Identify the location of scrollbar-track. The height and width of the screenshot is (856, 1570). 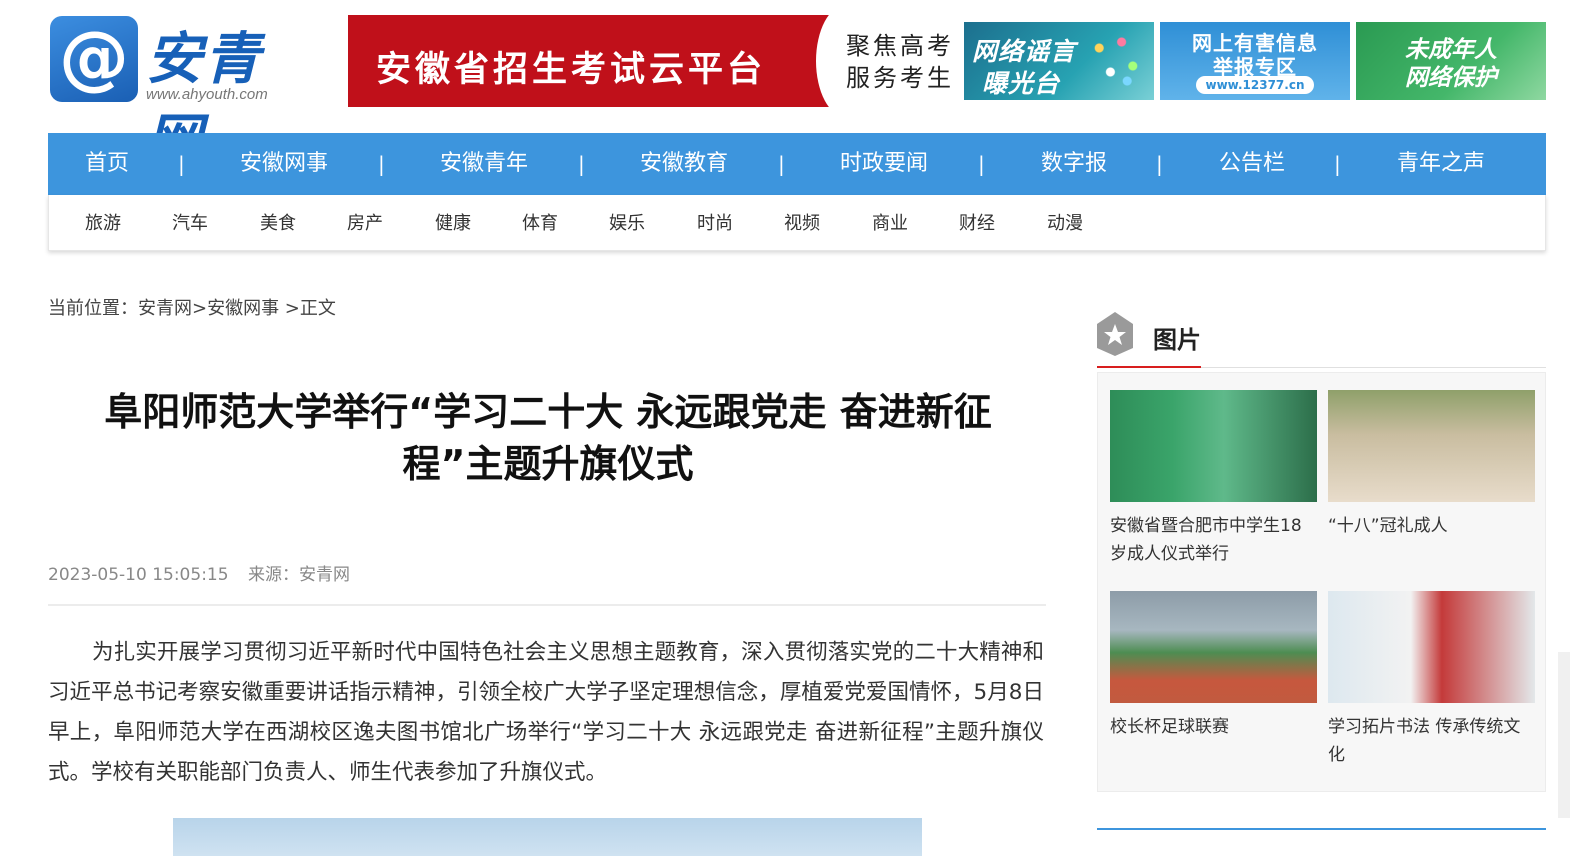
(1564, 735).